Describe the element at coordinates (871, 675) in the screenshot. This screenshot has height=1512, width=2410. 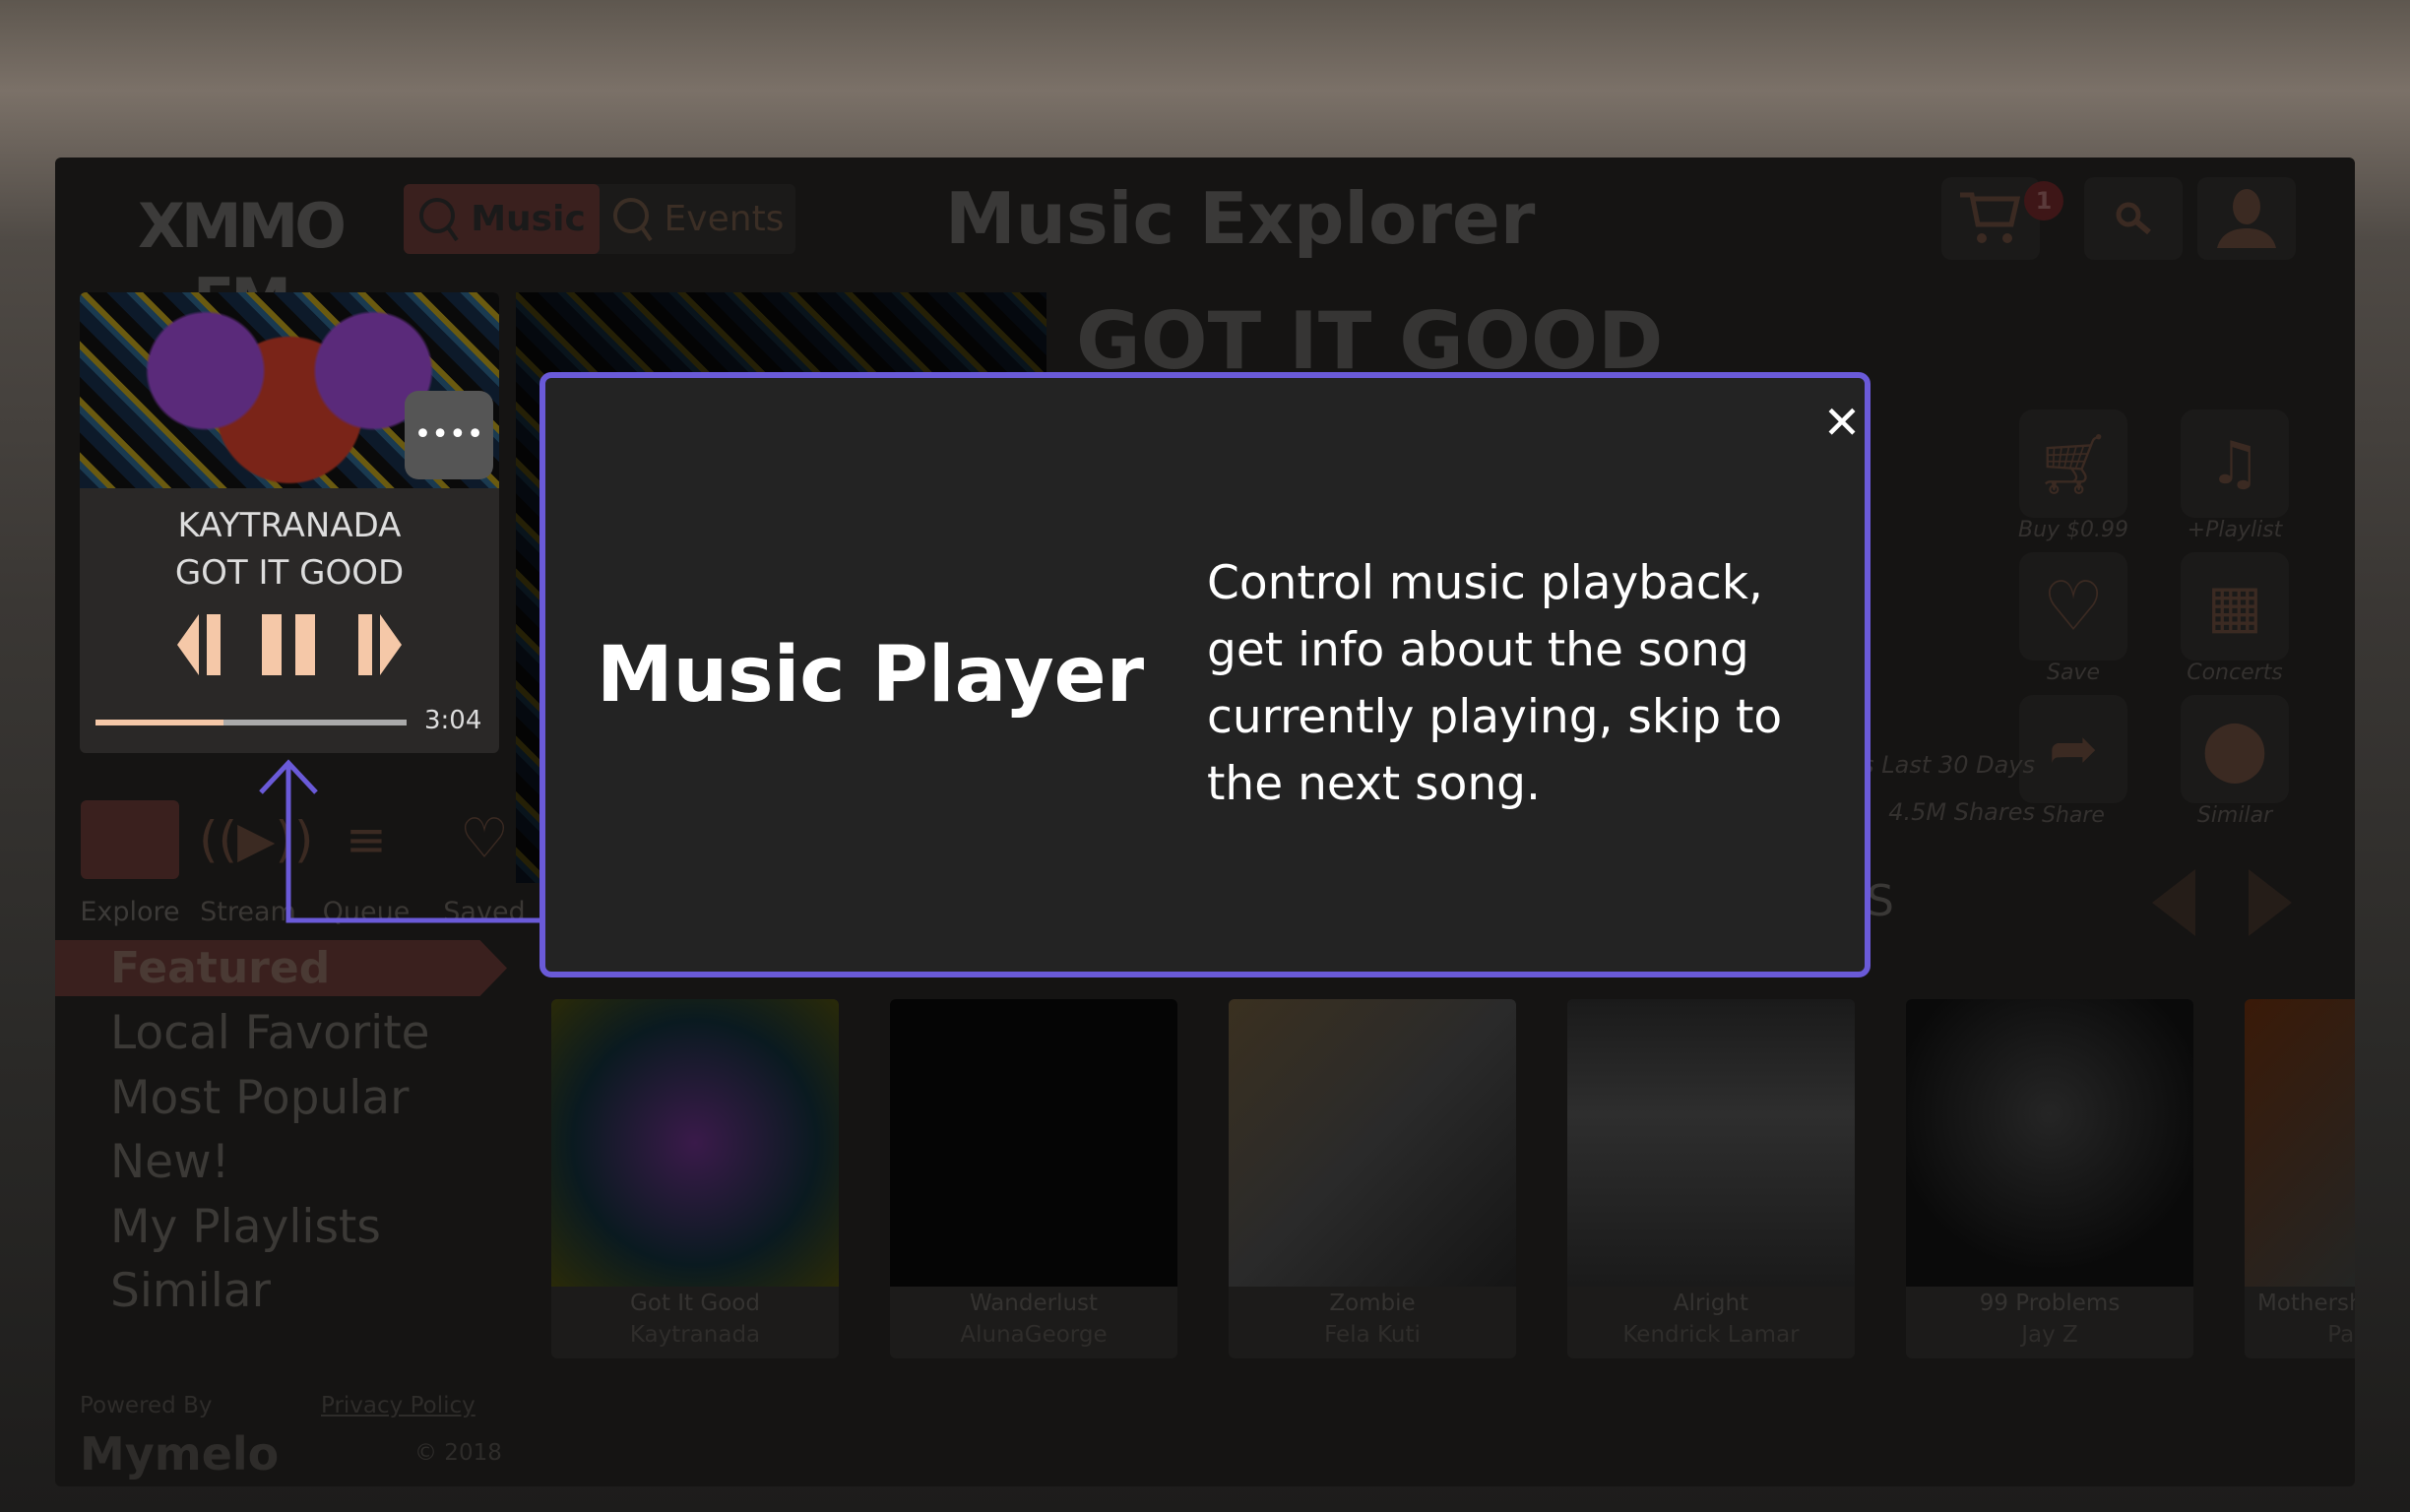
I see `modal-title: Music Player` at that location.